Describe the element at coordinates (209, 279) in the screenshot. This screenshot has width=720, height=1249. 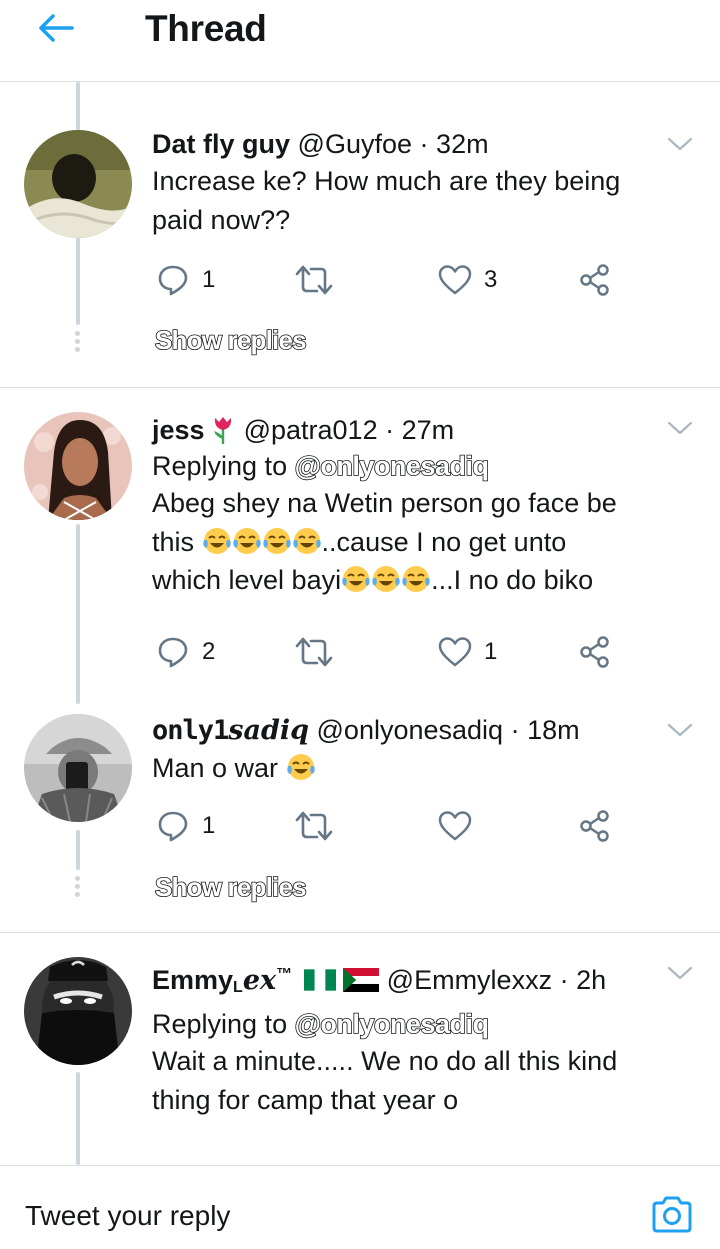
I see `reply-count: 1` at that location.